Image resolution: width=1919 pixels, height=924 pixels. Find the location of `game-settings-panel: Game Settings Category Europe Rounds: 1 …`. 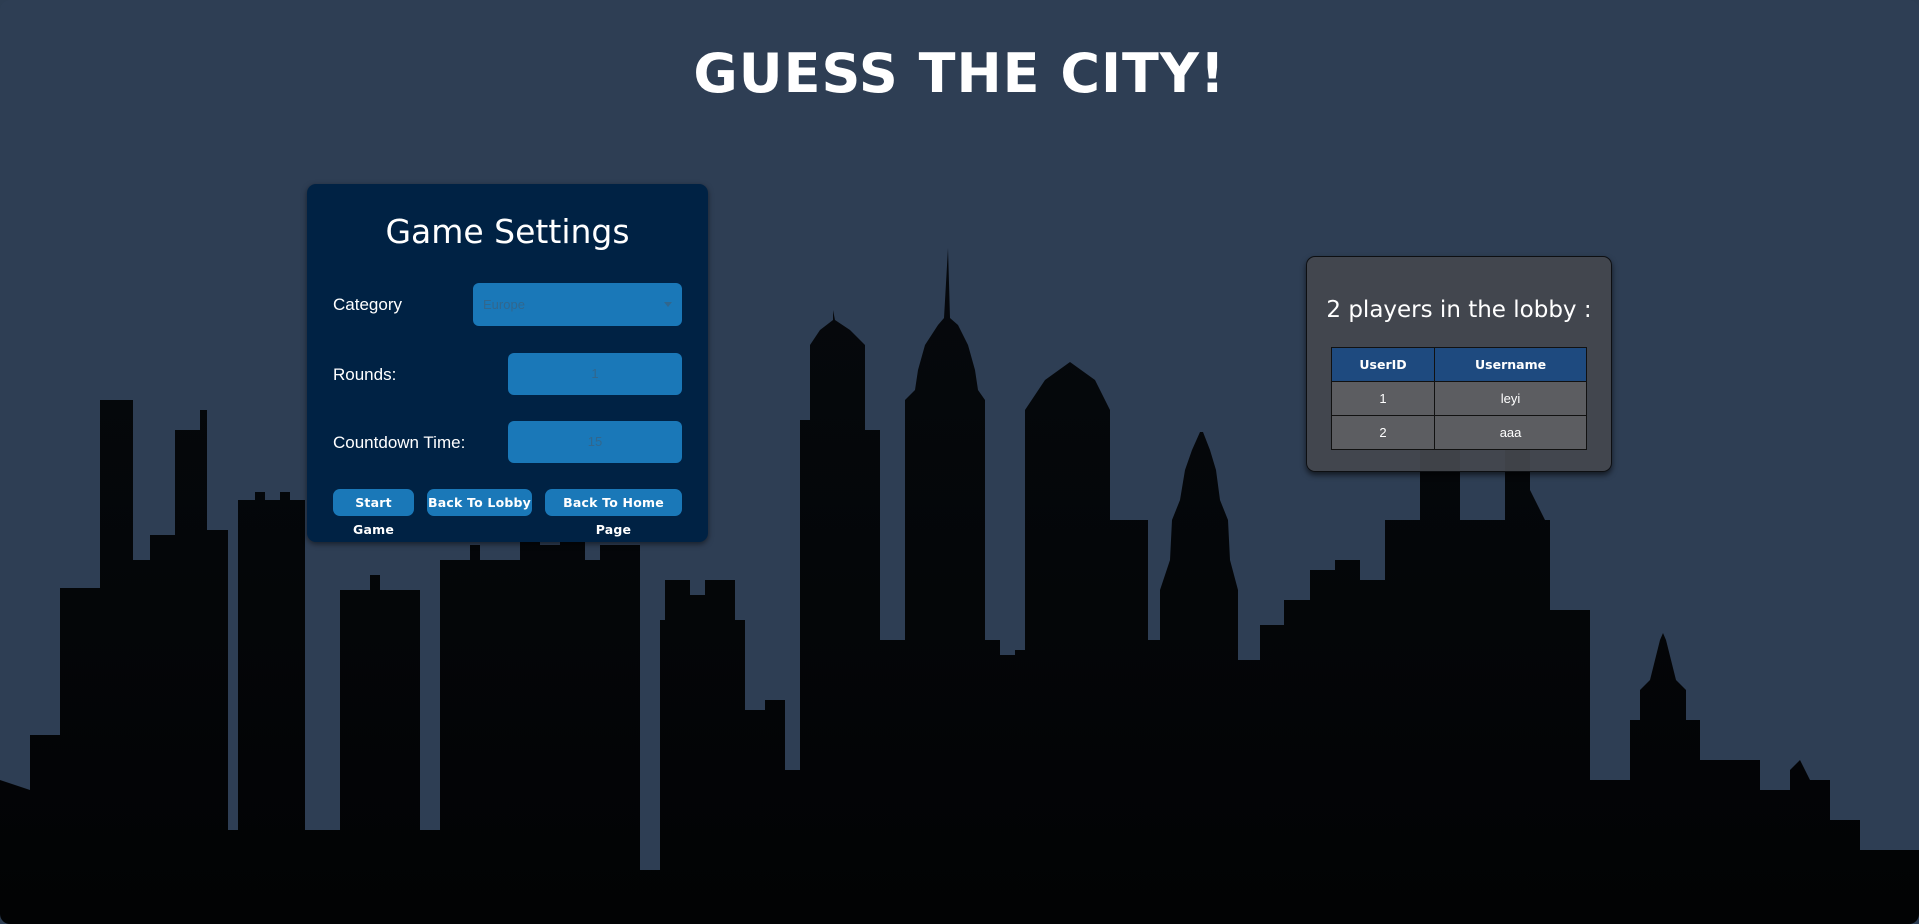

game-settings-panel: Game Settings Category Europe Rounds: 1 … is located at coordinates (507, 363).